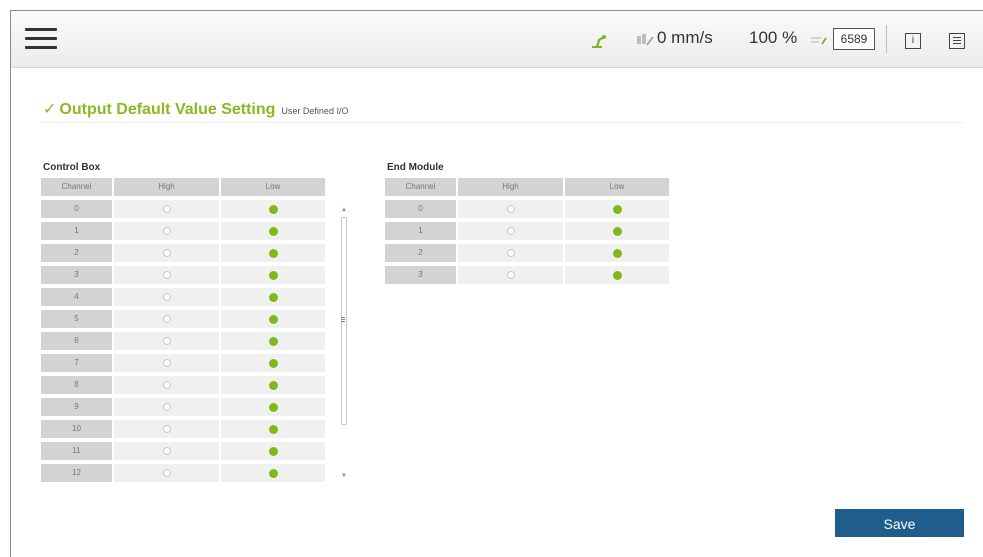  What do you see at coordinates (343, 343) in the screenshot?
I see `control-box-scrollbar: ▲ ▼` at bounding box center [343, 343].